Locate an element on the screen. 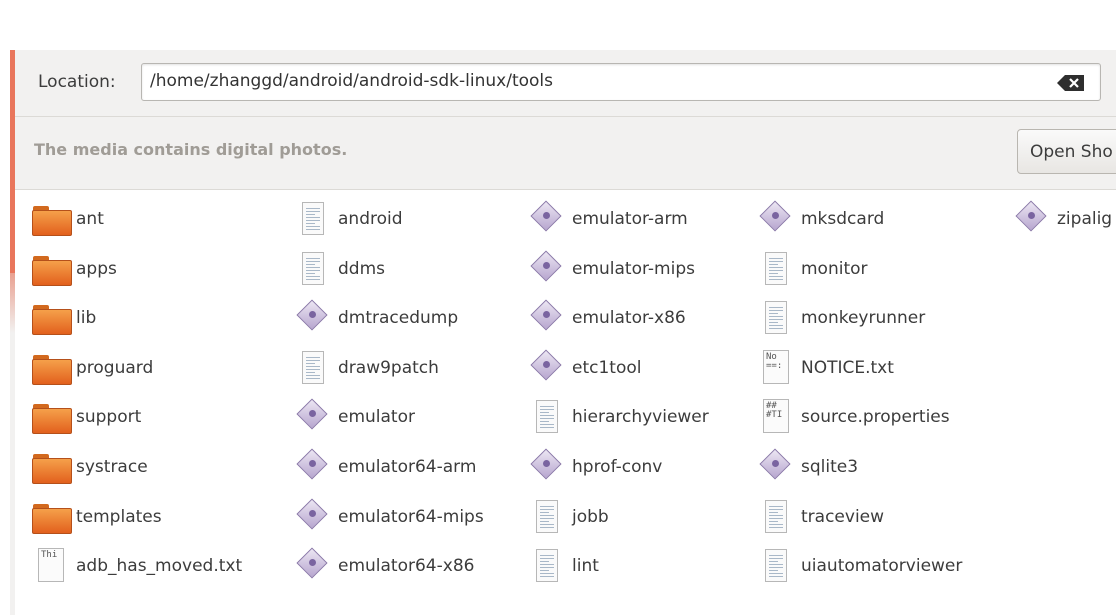  file-name-label: hprof-conv is located at coordinates (617, 467).